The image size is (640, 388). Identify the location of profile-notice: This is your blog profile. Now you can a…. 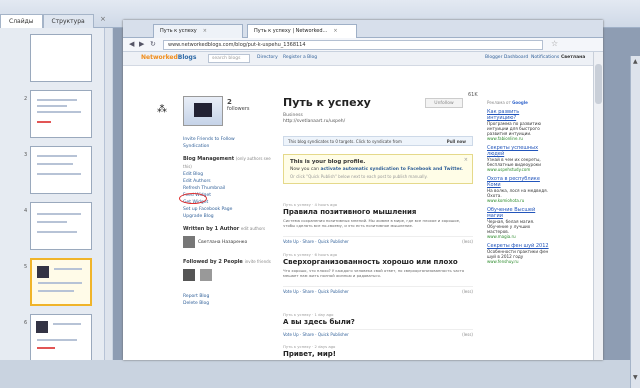
(378, 169).